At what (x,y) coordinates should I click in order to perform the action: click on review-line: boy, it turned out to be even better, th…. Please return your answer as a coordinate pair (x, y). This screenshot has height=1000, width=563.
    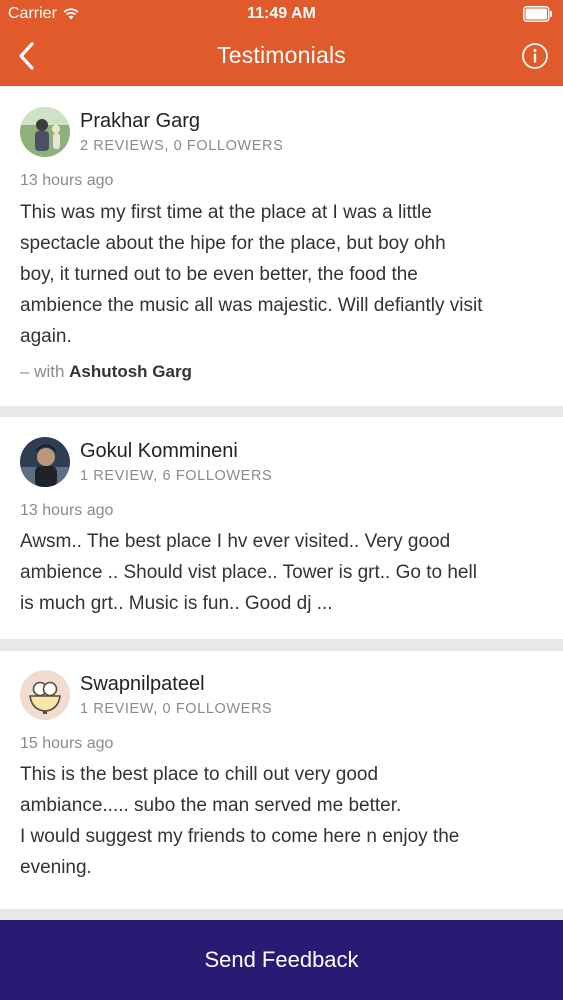
    Looking at the image, I should click on (219, 274).